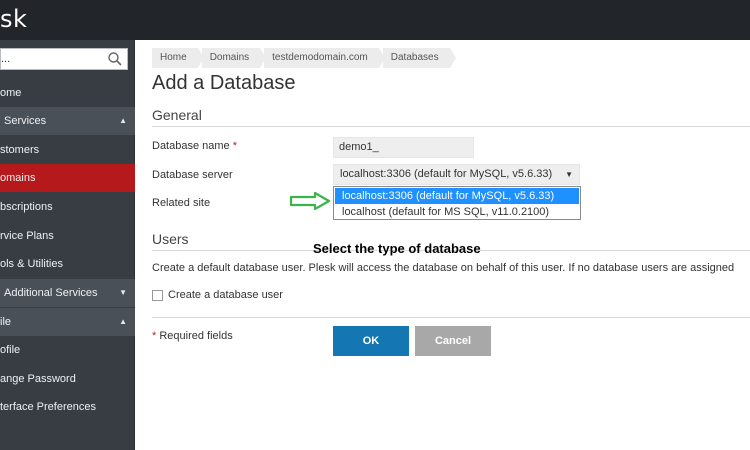  Describe the element at coordinates (177, 115) in the screenshot. I see `section-general-heading: General` at that location.